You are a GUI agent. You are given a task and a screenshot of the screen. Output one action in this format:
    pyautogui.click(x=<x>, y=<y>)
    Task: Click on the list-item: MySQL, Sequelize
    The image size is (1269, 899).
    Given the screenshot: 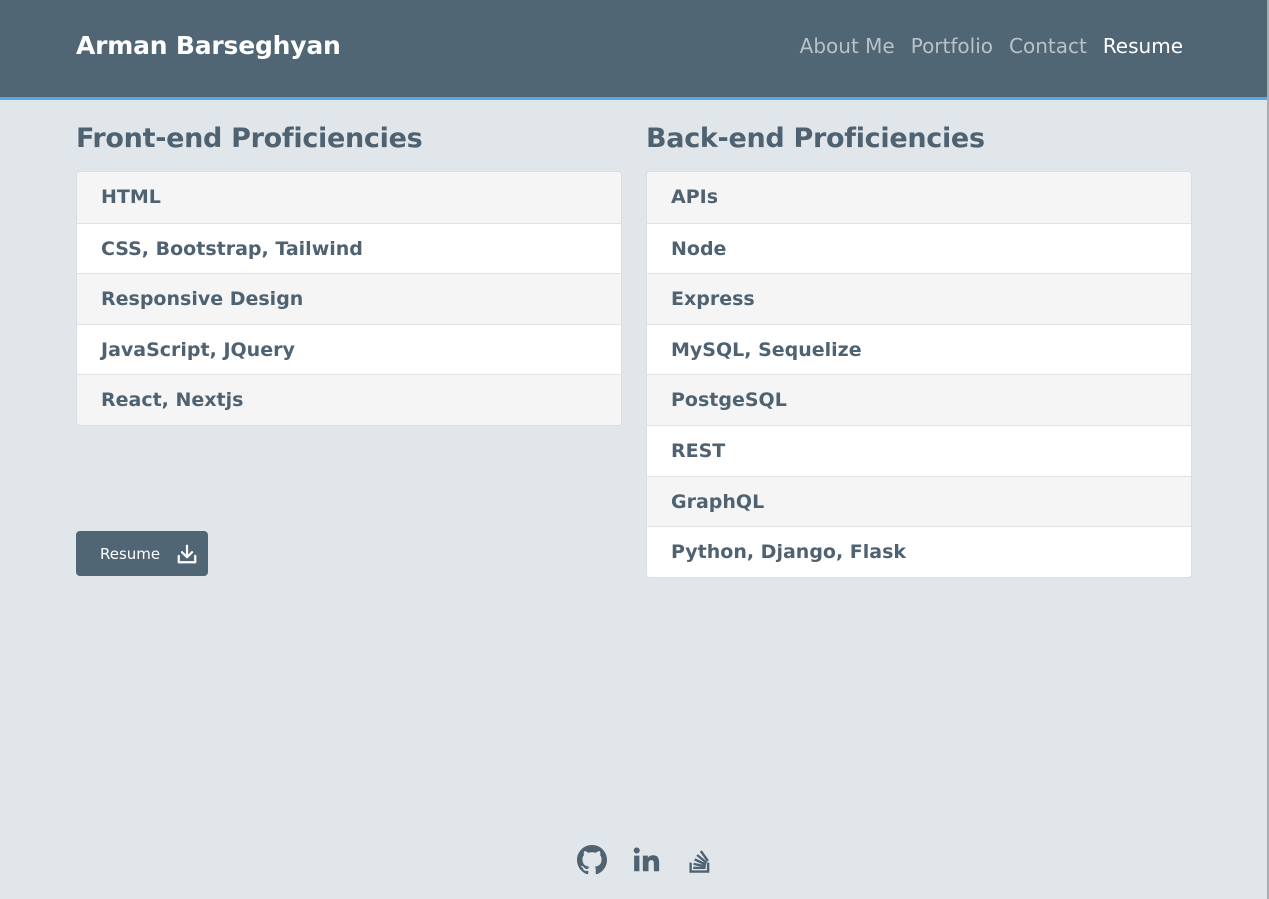 What is the action you would take?
    pyautogui.click(x=919, y=349)
    